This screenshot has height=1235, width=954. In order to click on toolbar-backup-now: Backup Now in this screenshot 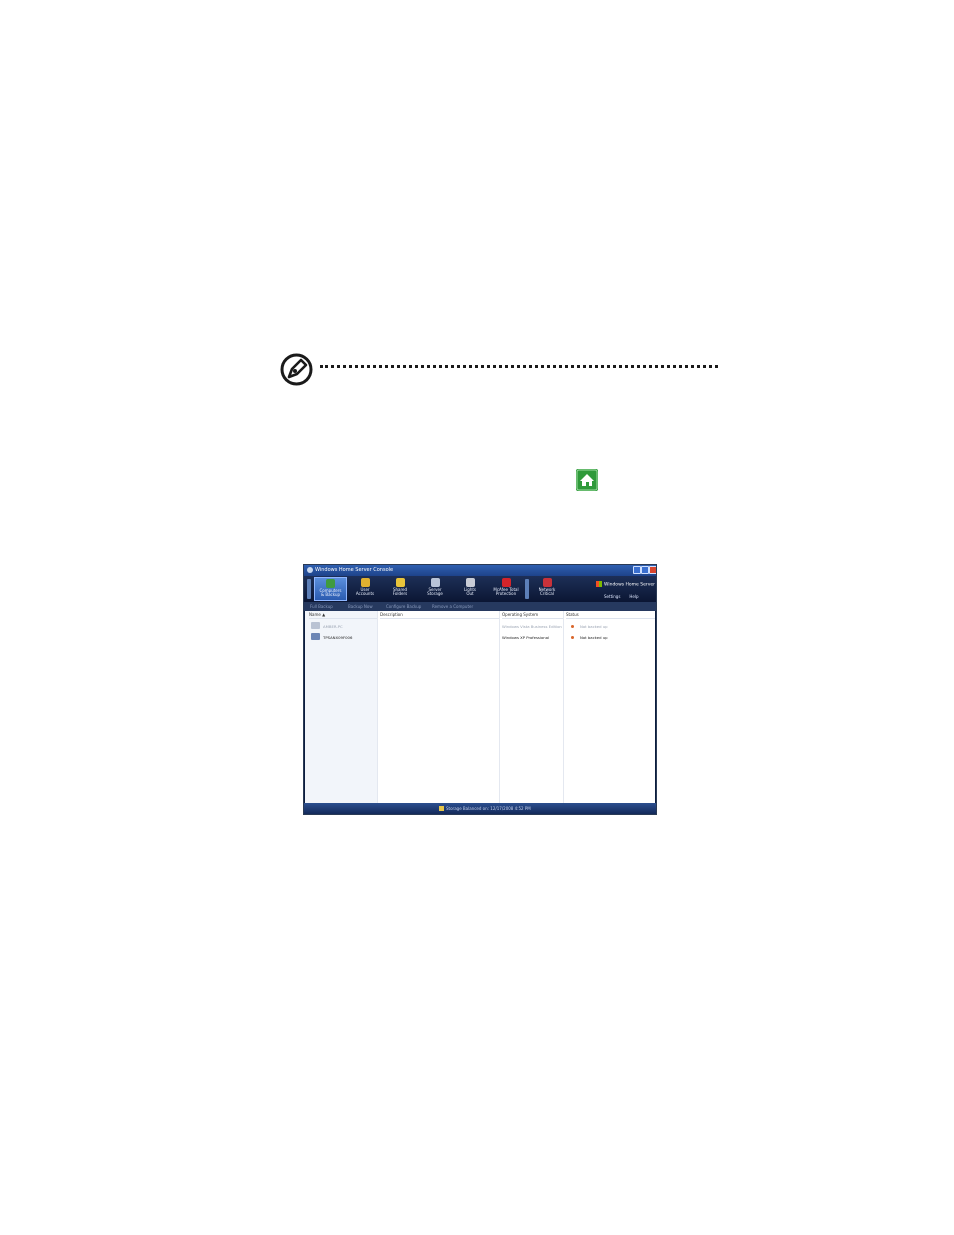, I will do `click(360, 606)`.